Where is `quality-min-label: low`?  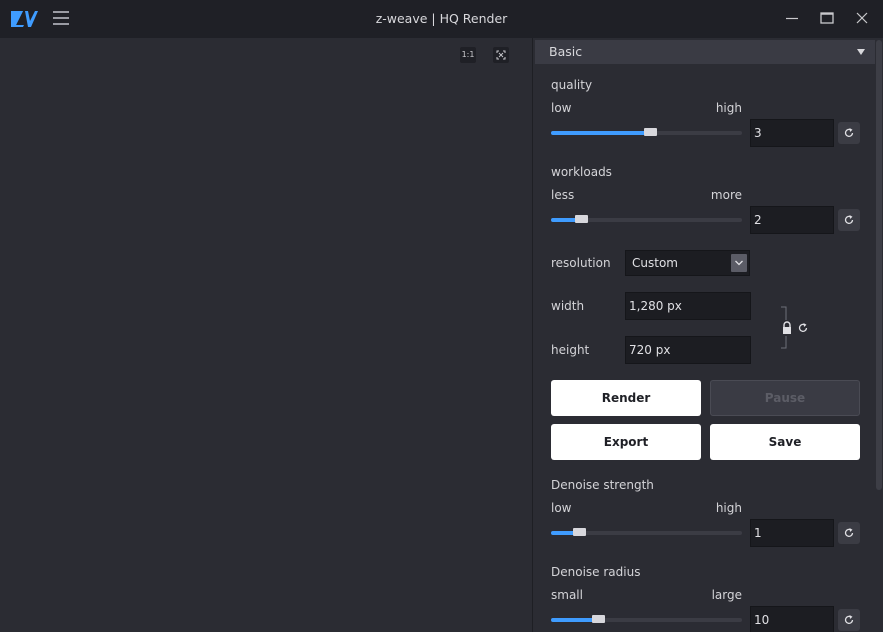
quality-min-label: low is located at coordinates (561, 108).